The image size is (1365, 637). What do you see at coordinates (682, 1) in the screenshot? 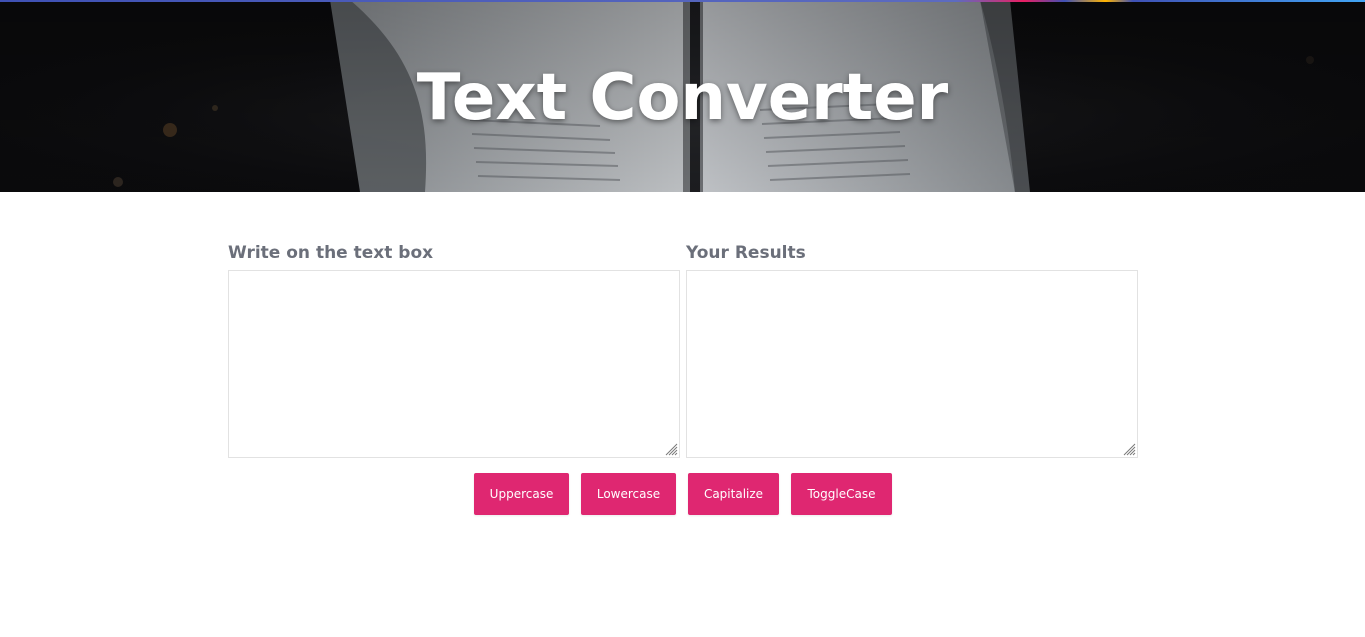
I see `top-accent-bar` at bounding box center [682, 1].